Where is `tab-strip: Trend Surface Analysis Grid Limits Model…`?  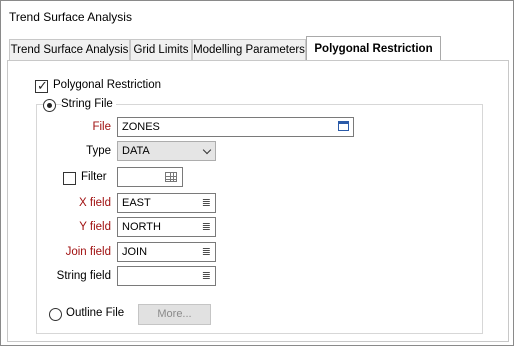 tab-strip: Trend Surface Analysis Grid Limits Model… is located at coordinates (259, 48).